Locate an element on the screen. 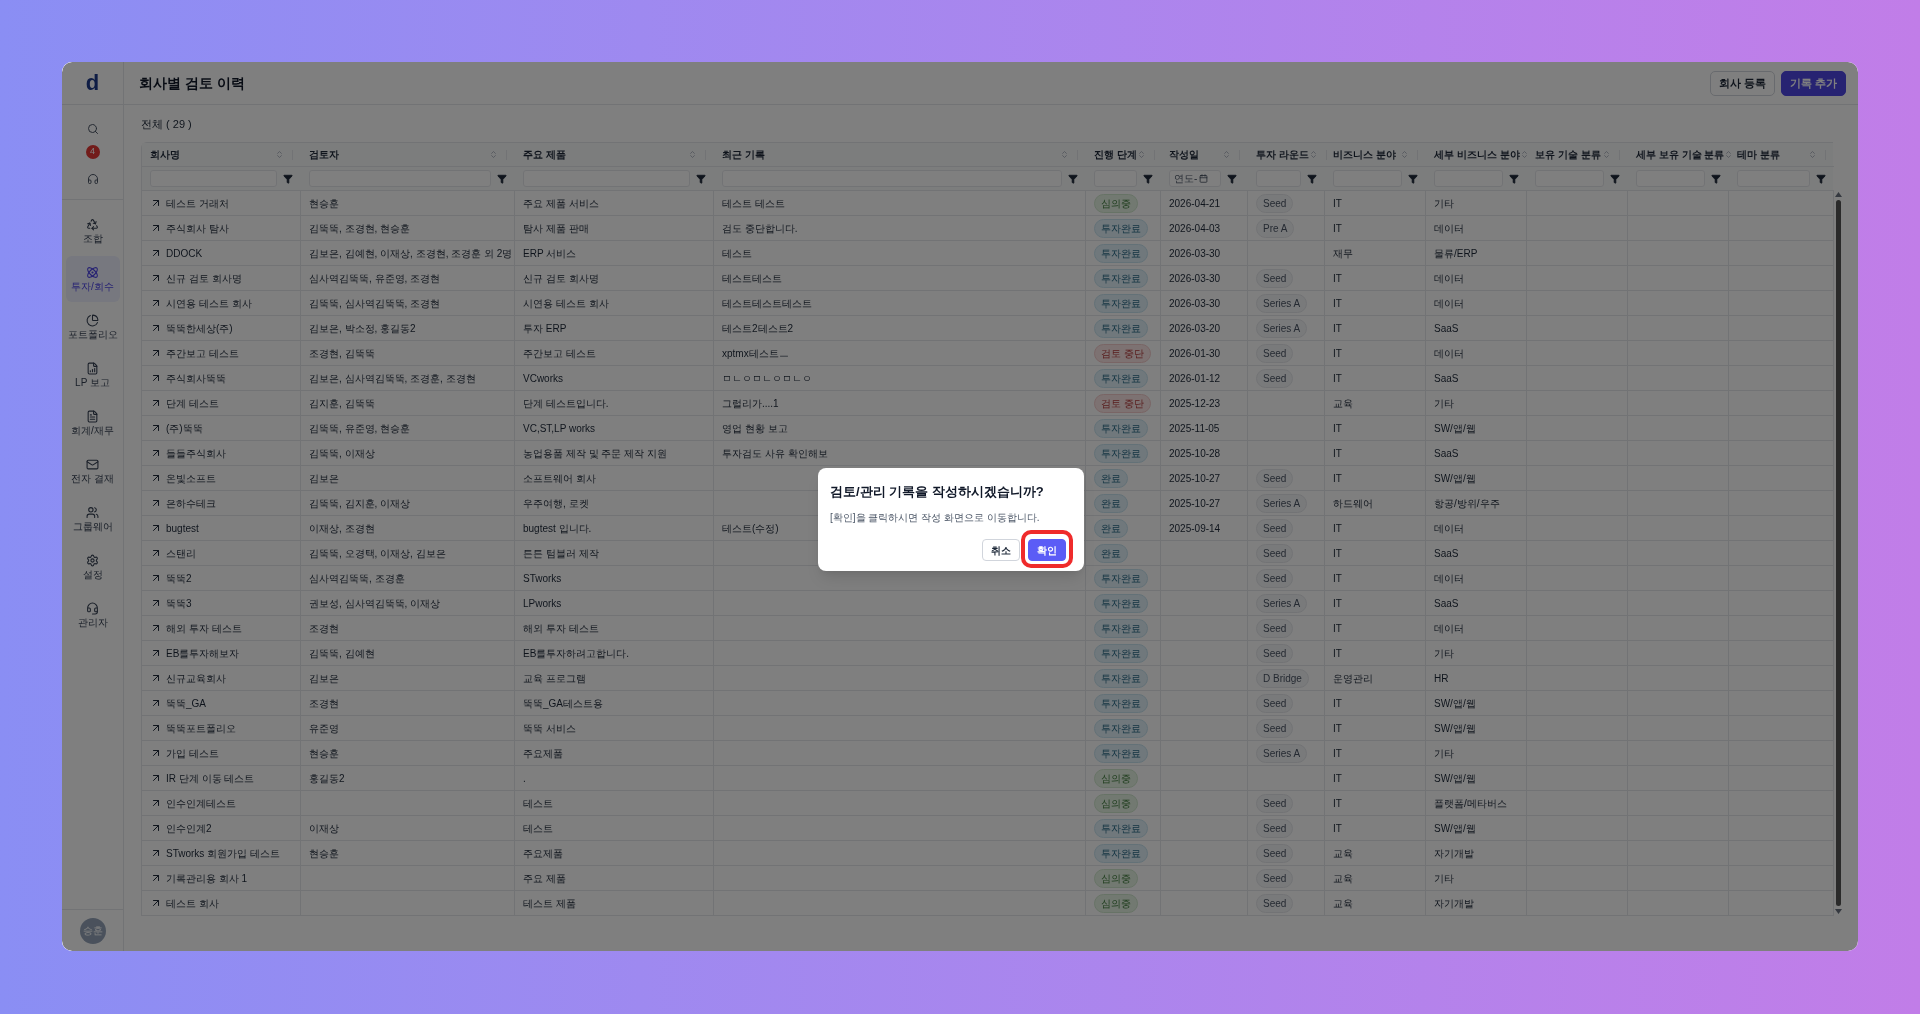  company-link: 스탠리 is located at coordinates (173, 553).